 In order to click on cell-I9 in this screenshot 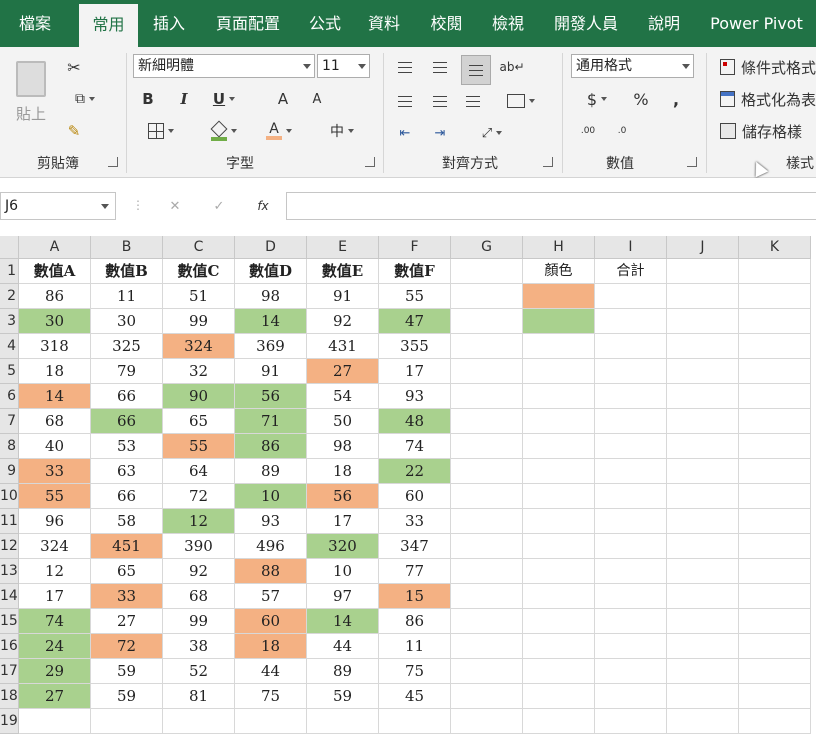, I will do `click(631, 471)`.